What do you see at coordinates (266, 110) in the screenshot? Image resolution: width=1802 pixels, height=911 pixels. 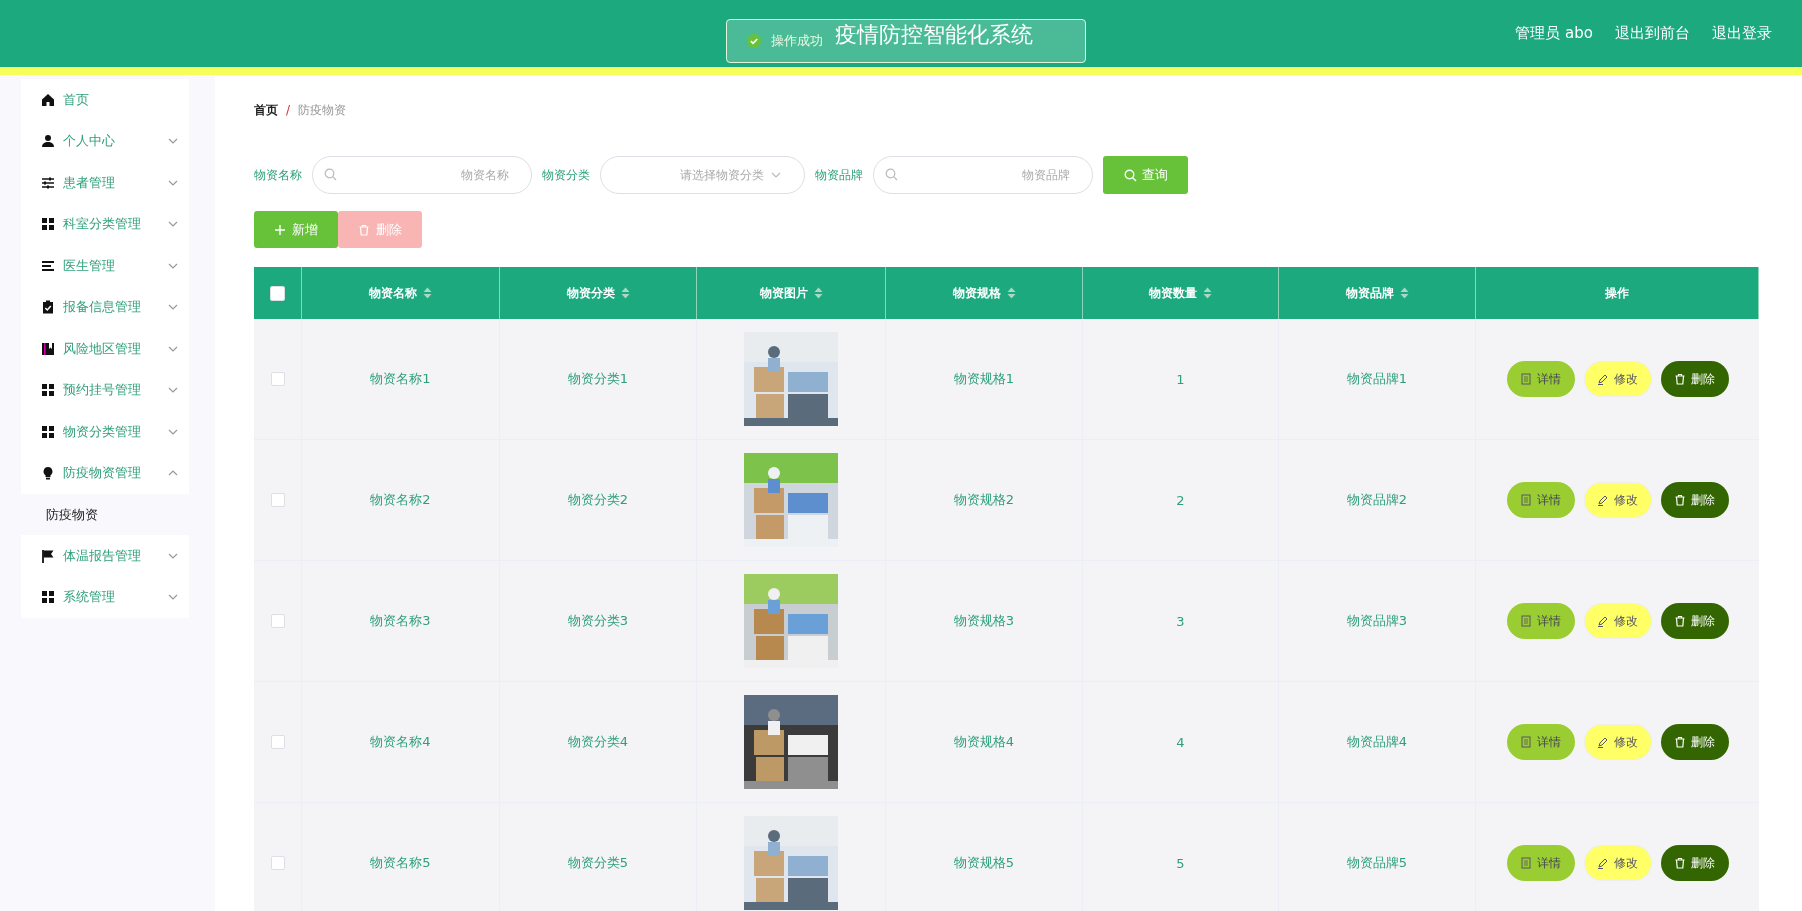 I see `breadcrumb-link: 首页` at bounding box center [266, 110].